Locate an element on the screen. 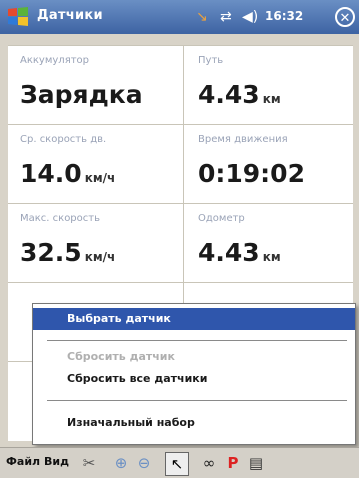 This screenshot has height=478, width=359. clock: 16:32 is located at coordinates (284, 16).